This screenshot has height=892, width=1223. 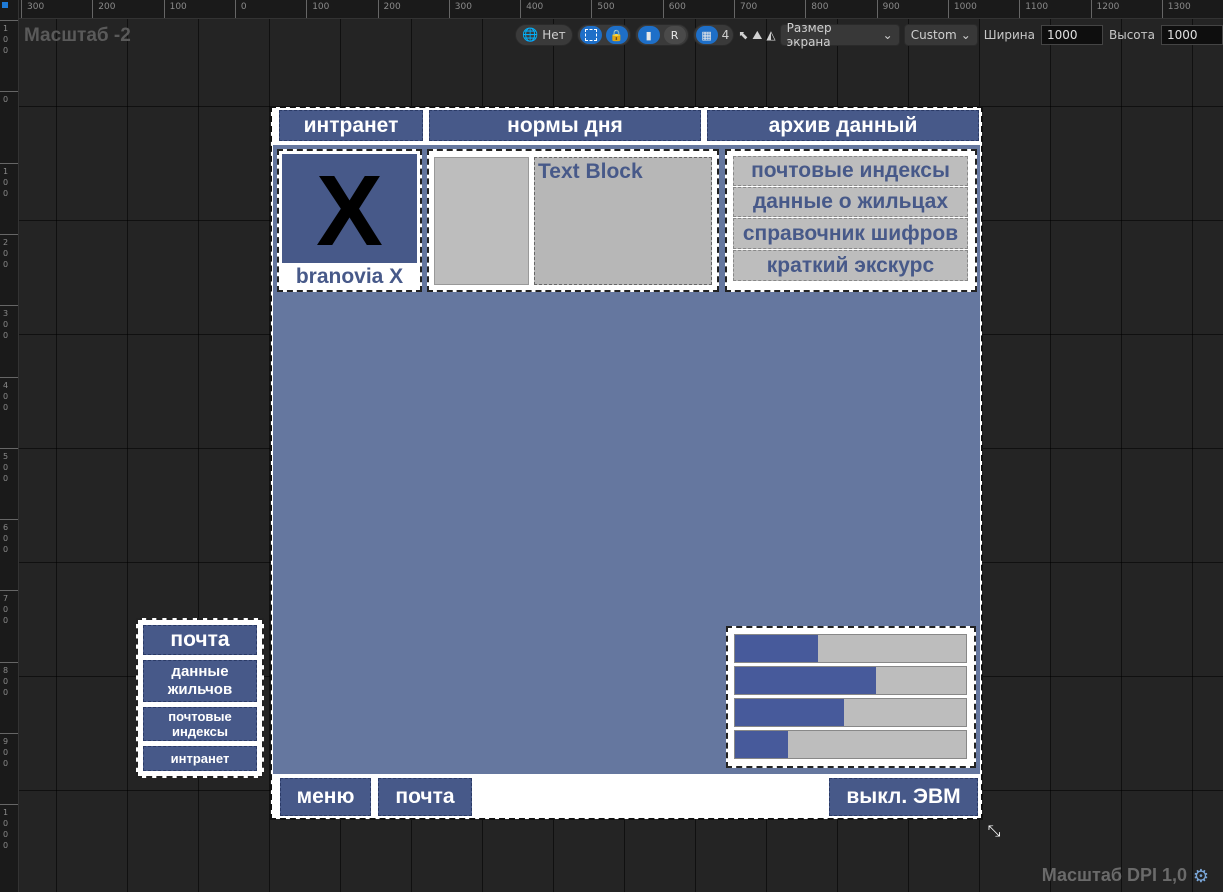 I want to click on lock-icon: 🔒, so click(x=616, y=35).